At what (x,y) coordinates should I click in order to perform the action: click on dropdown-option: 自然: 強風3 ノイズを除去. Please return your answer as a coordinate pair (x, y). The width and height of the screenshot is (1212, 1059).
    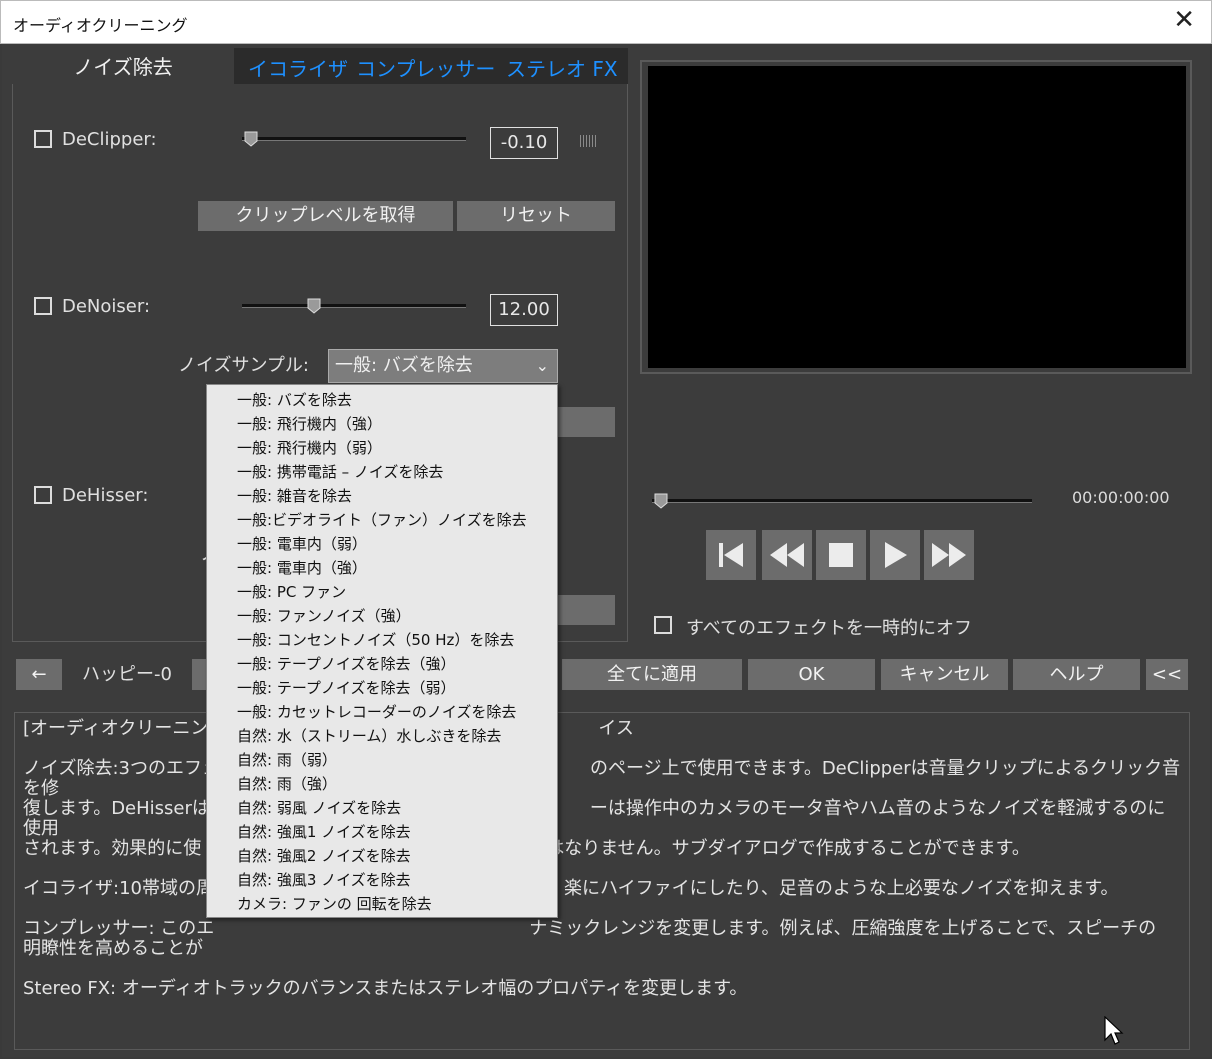
    Looking at the image, I should click on (382, 880).